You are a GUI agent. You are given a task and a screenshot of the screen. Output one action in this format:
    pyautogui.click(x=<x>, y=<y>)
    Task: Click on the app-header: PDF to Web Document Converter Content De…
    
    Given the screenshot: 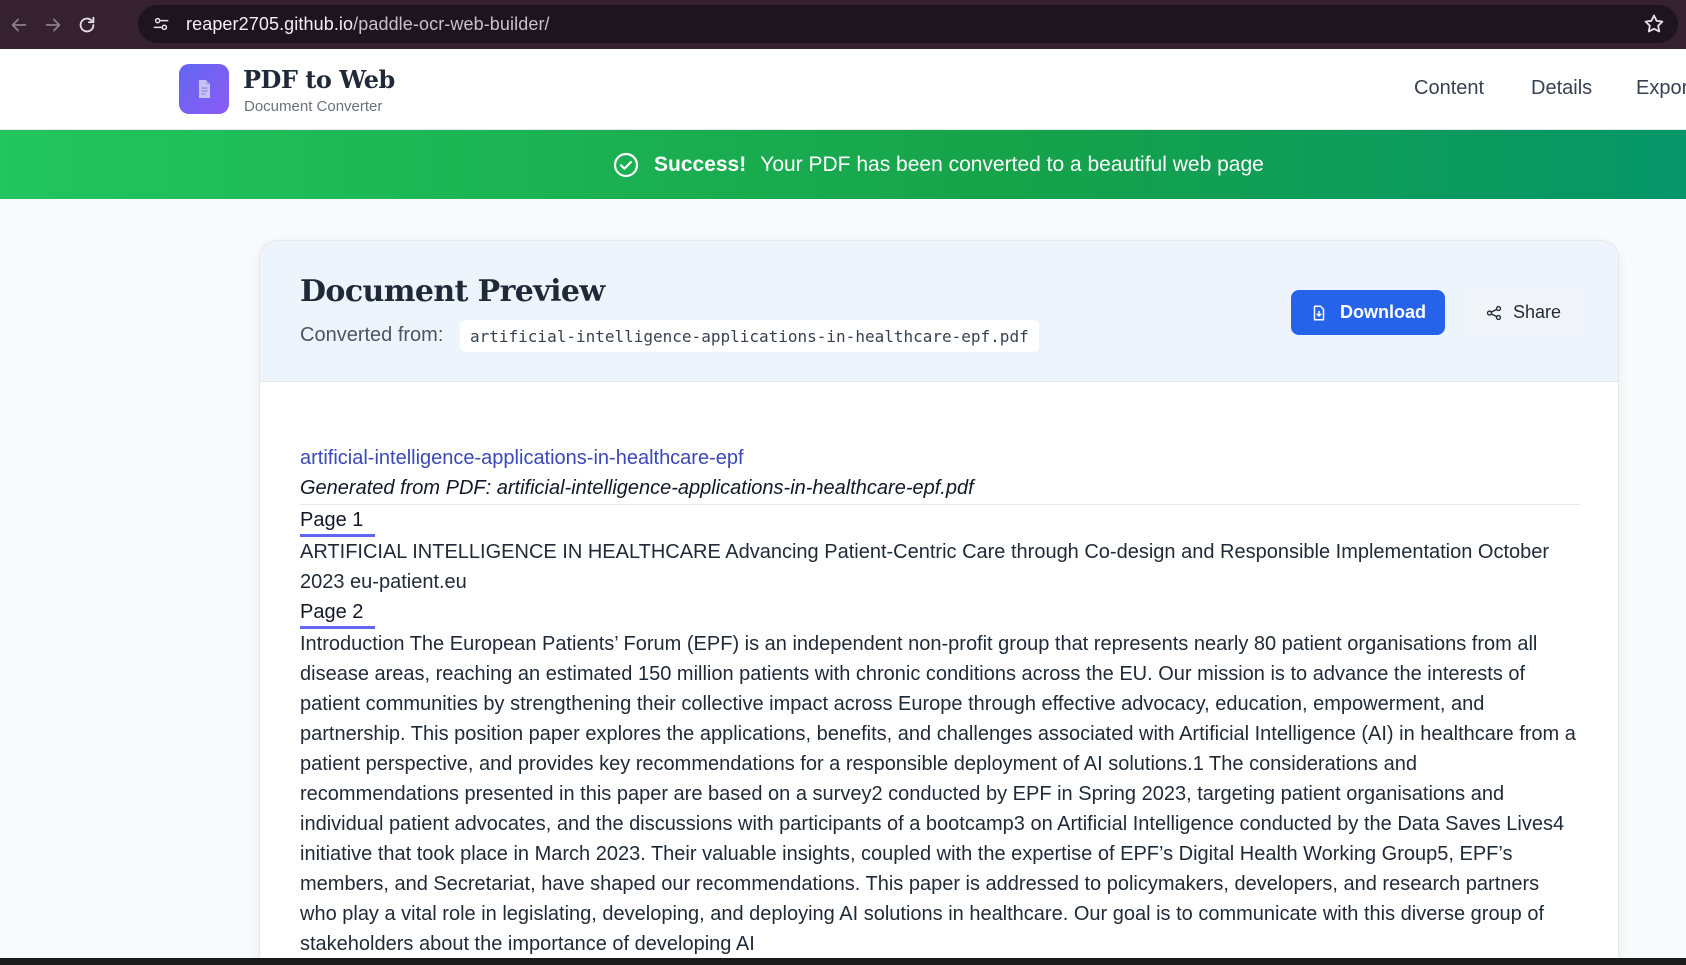 What is the action you would take?
    pyautogui.click(x=843, y=89)
    